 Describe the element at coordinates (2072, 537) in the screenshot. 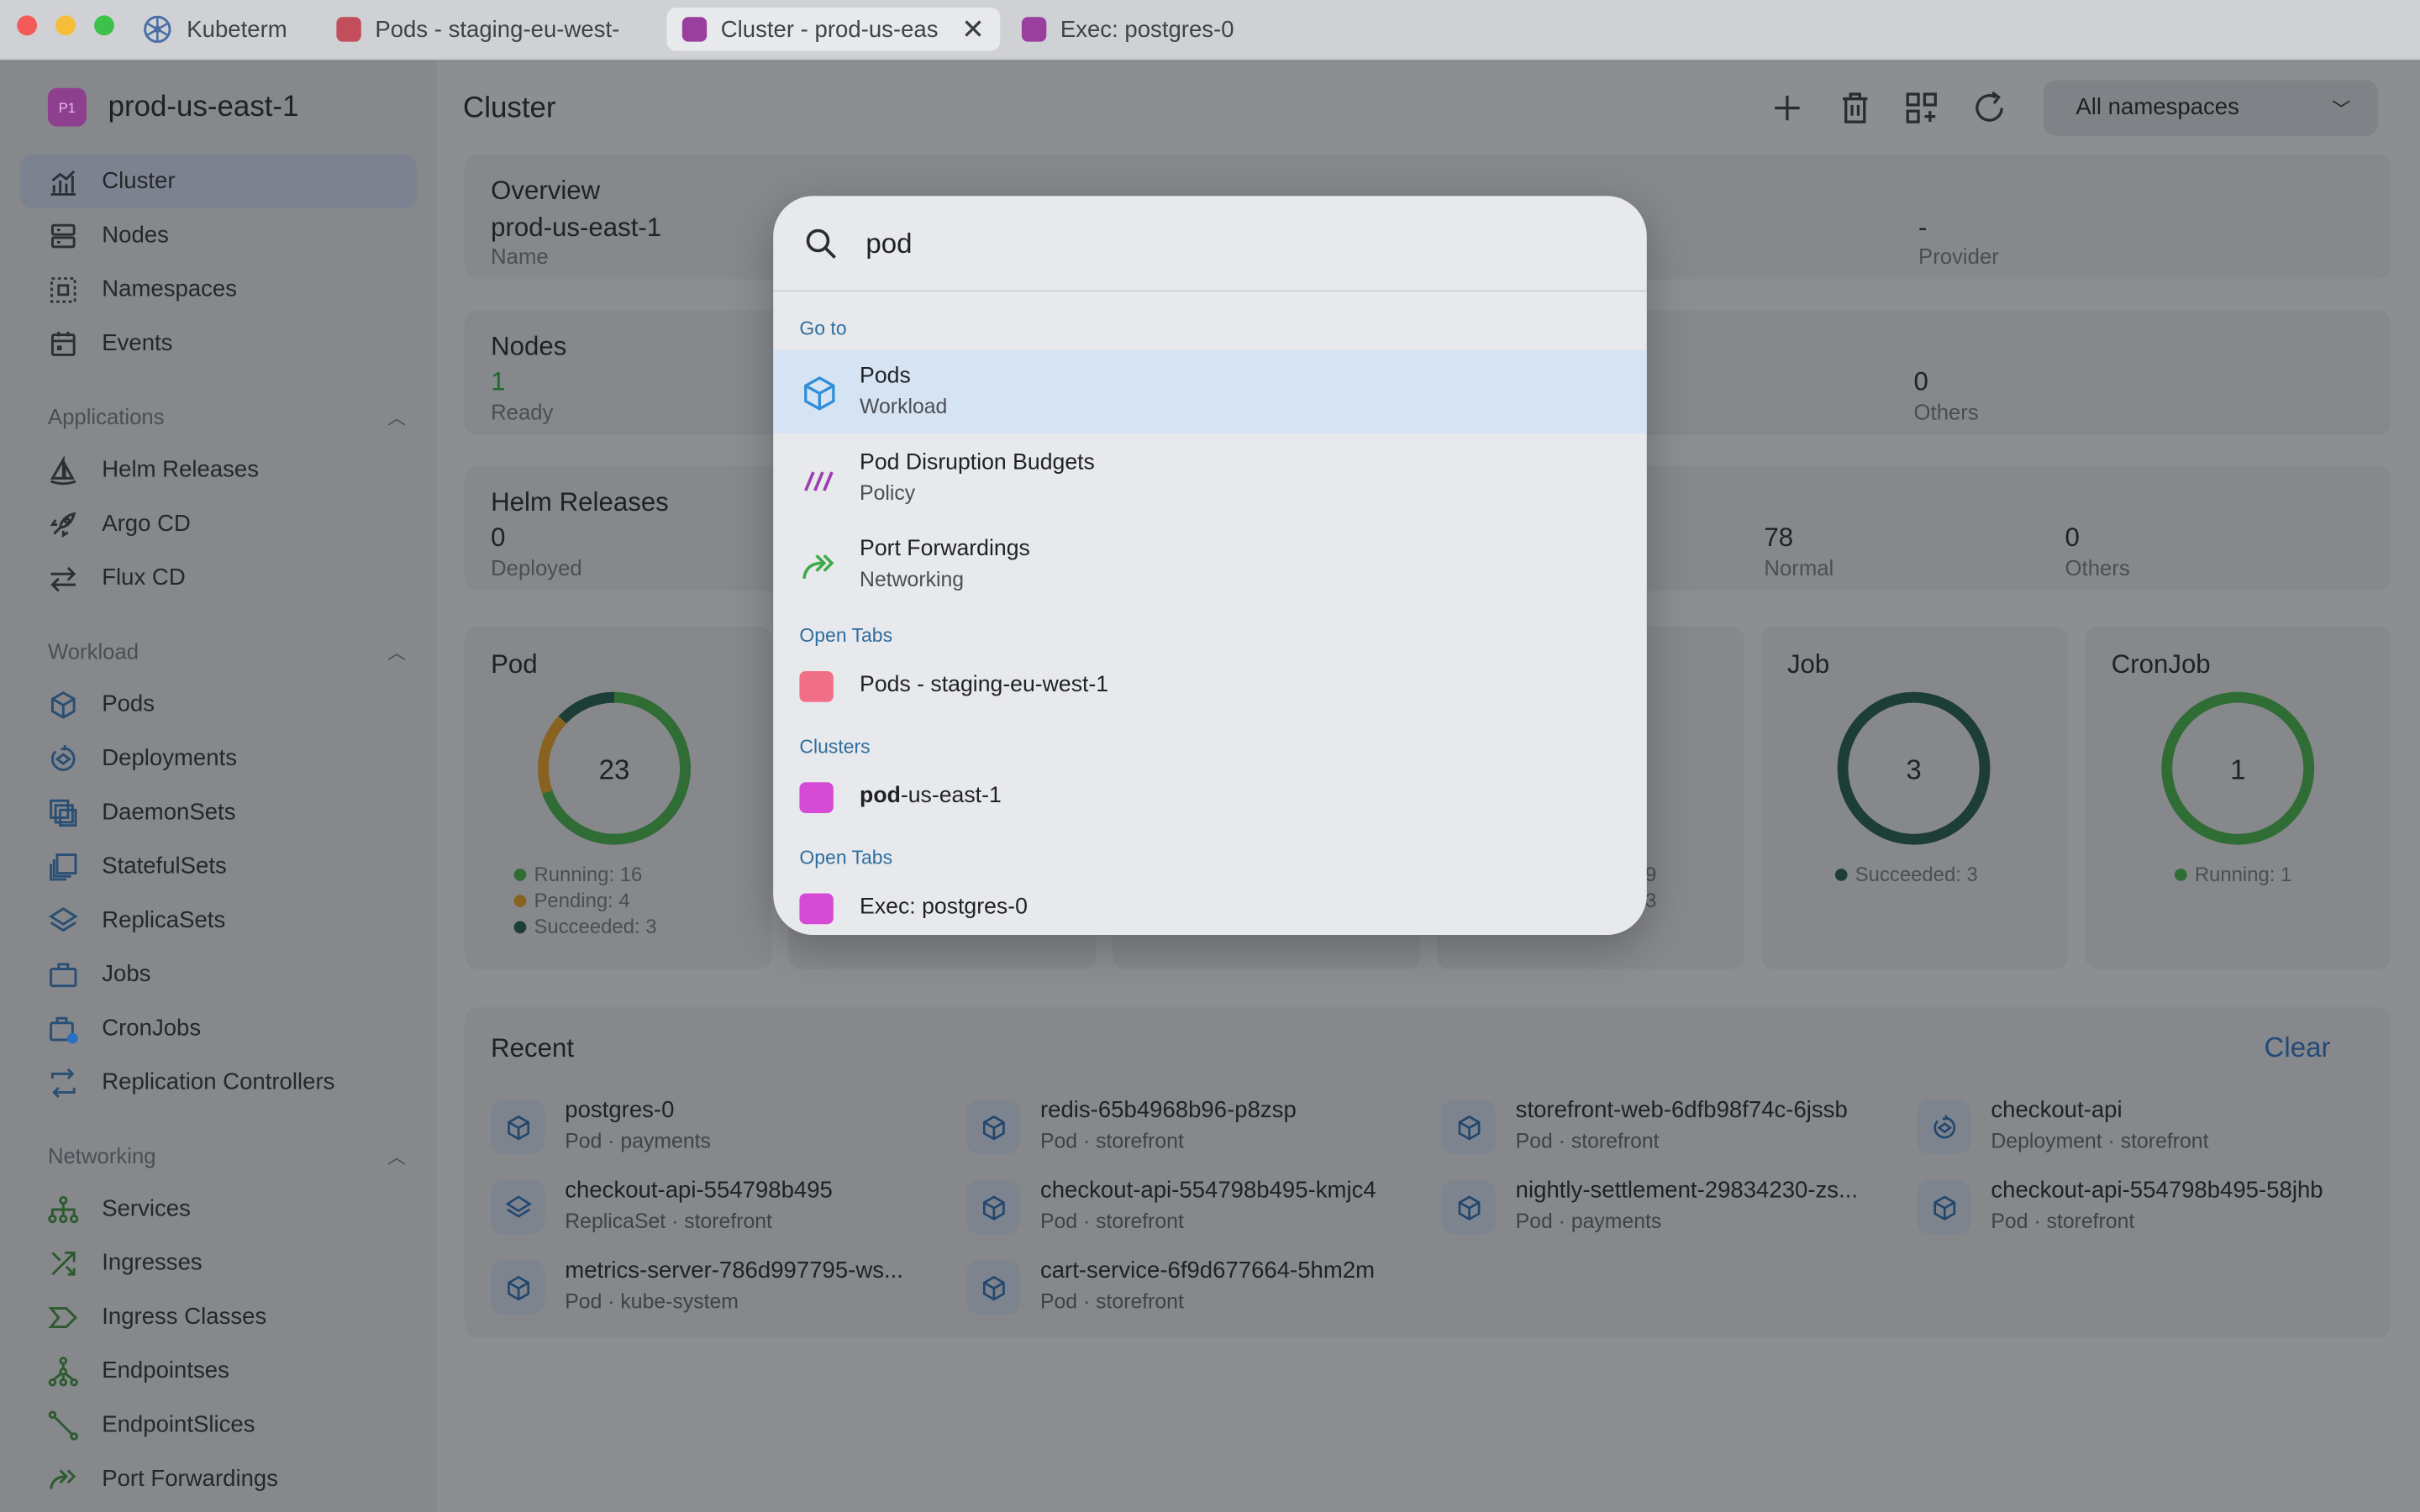

I see `events-others-value: 0` at that location.